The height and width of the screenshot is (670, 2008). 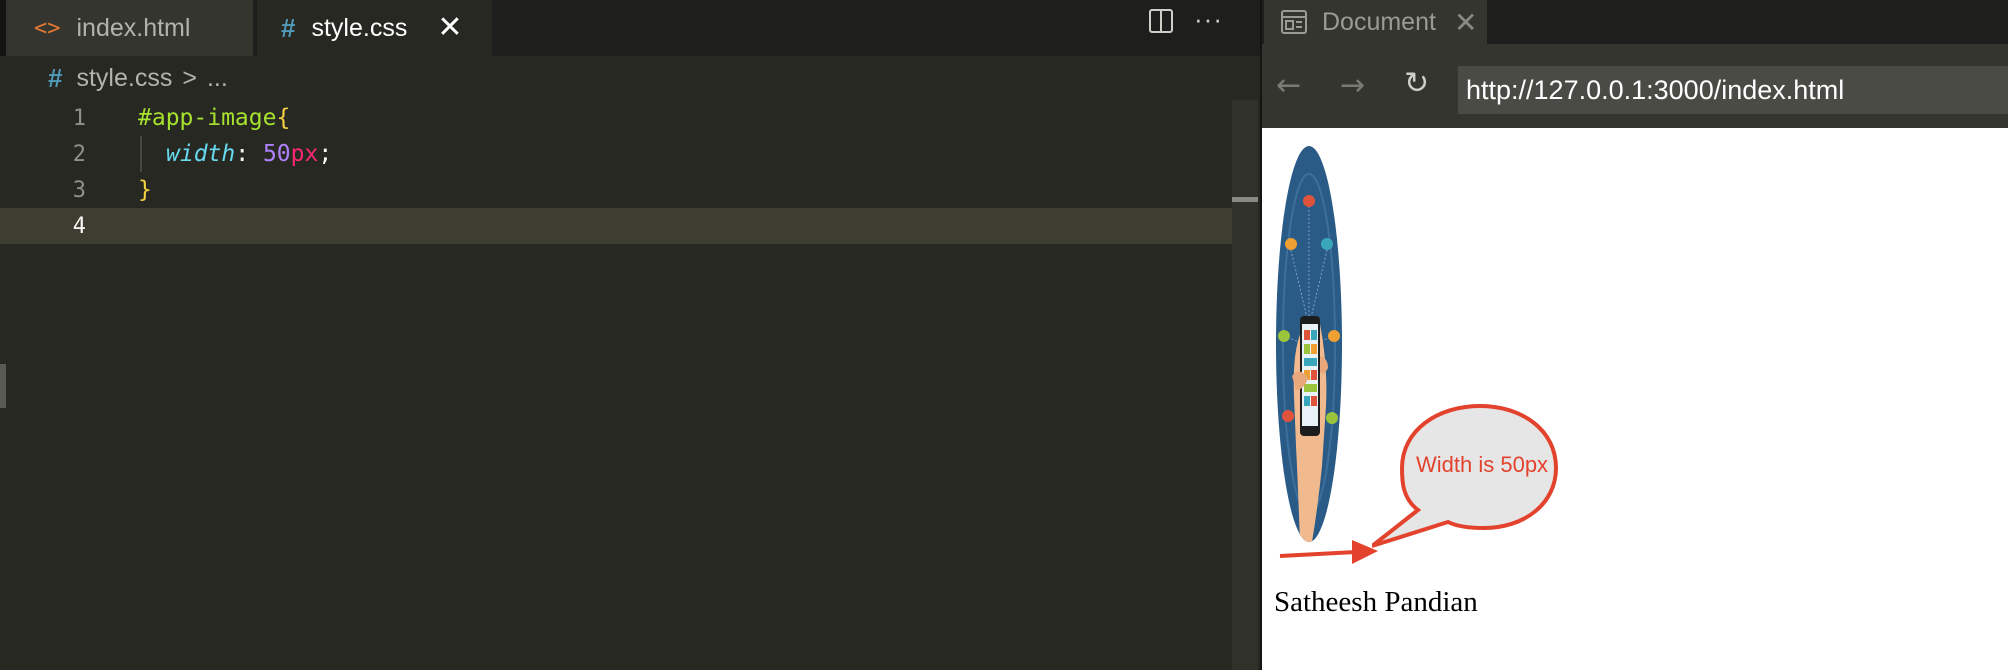 What do you see at coordinates (79, 118) in the screenshot?
I see `line-number: 1` at bounding box center [79, 118].